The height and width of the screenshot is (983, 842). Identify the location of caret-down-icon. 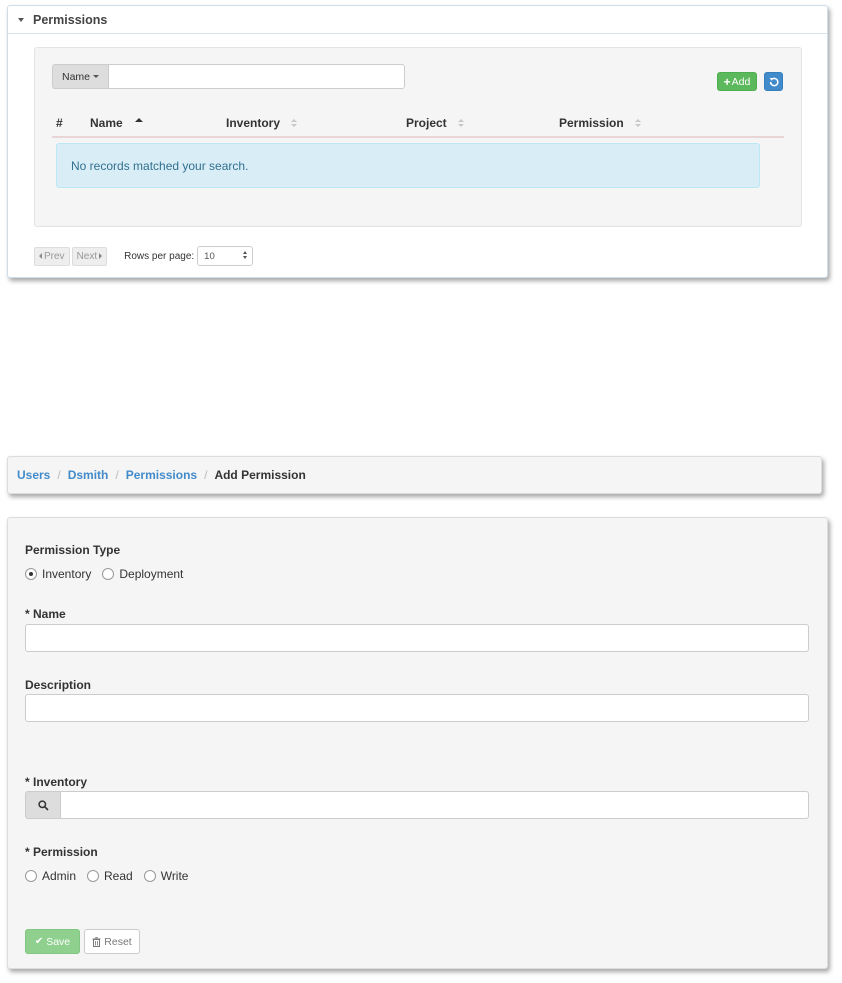
(21, 19).